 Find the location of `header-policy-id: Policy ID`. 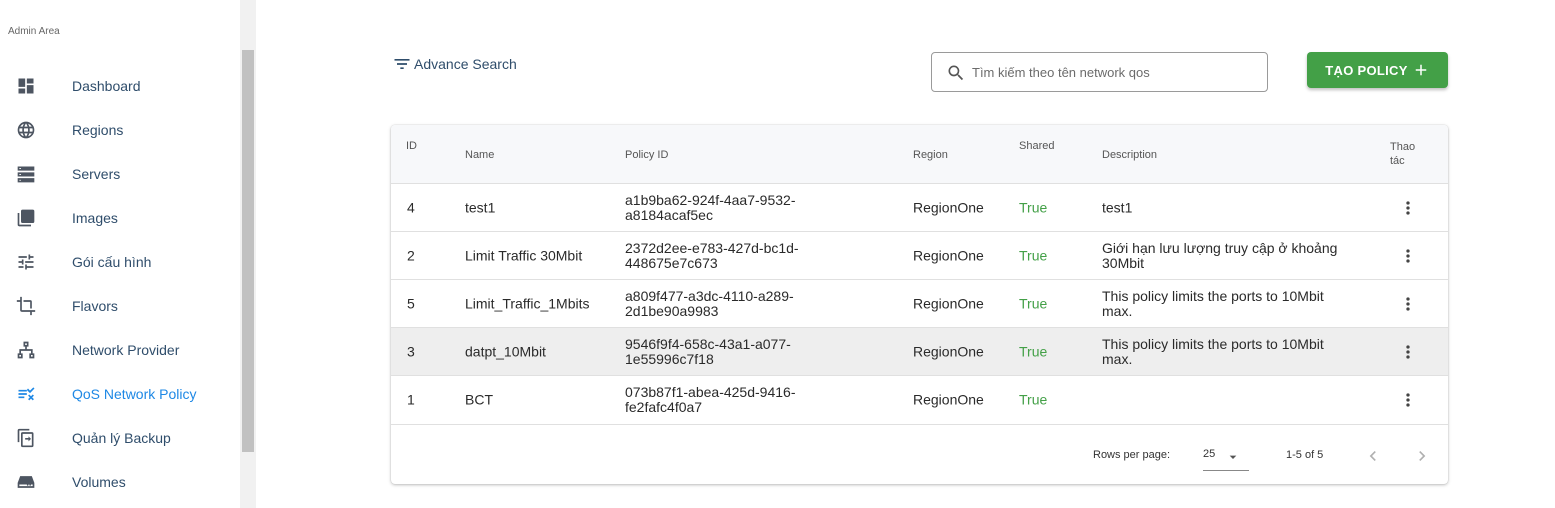

header-policy-id: Policy ID is located at coordinates (646, 155).